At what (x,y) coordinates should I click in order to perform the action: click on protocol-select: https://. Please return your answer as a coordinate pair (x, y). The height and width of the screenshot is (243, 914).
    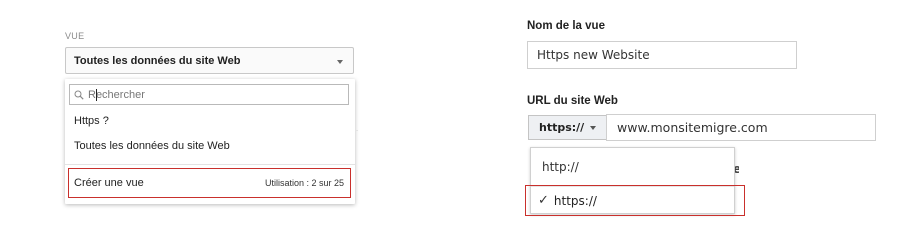
    Looking at the image, I should click on (568, 127).